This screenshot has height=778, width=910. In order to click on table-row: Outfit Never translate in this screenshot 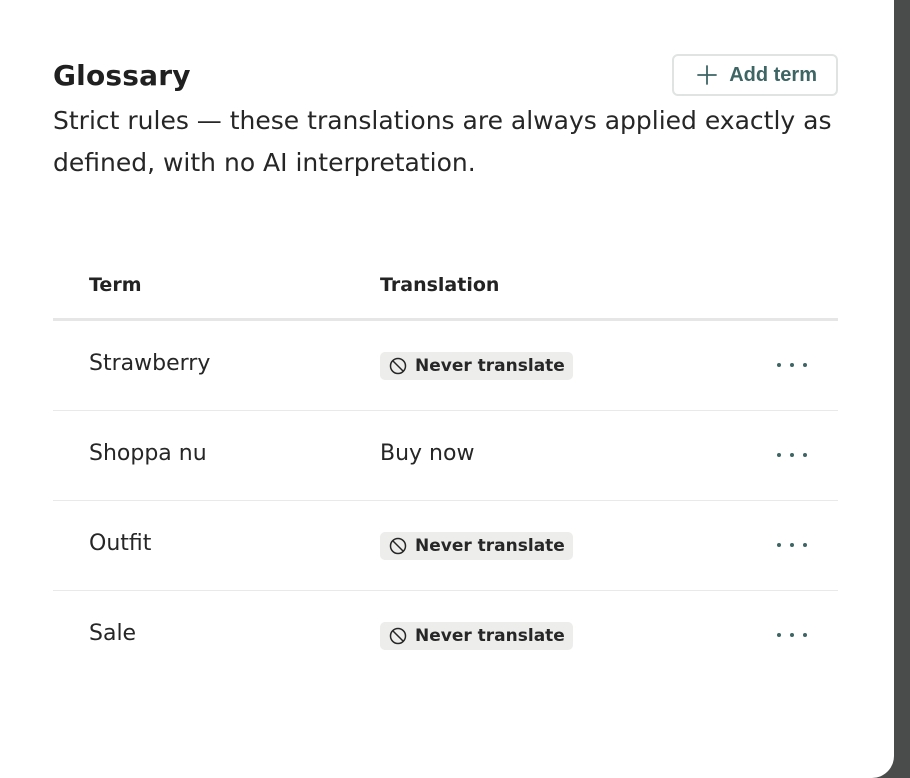, I will do `click(445, 546)`.